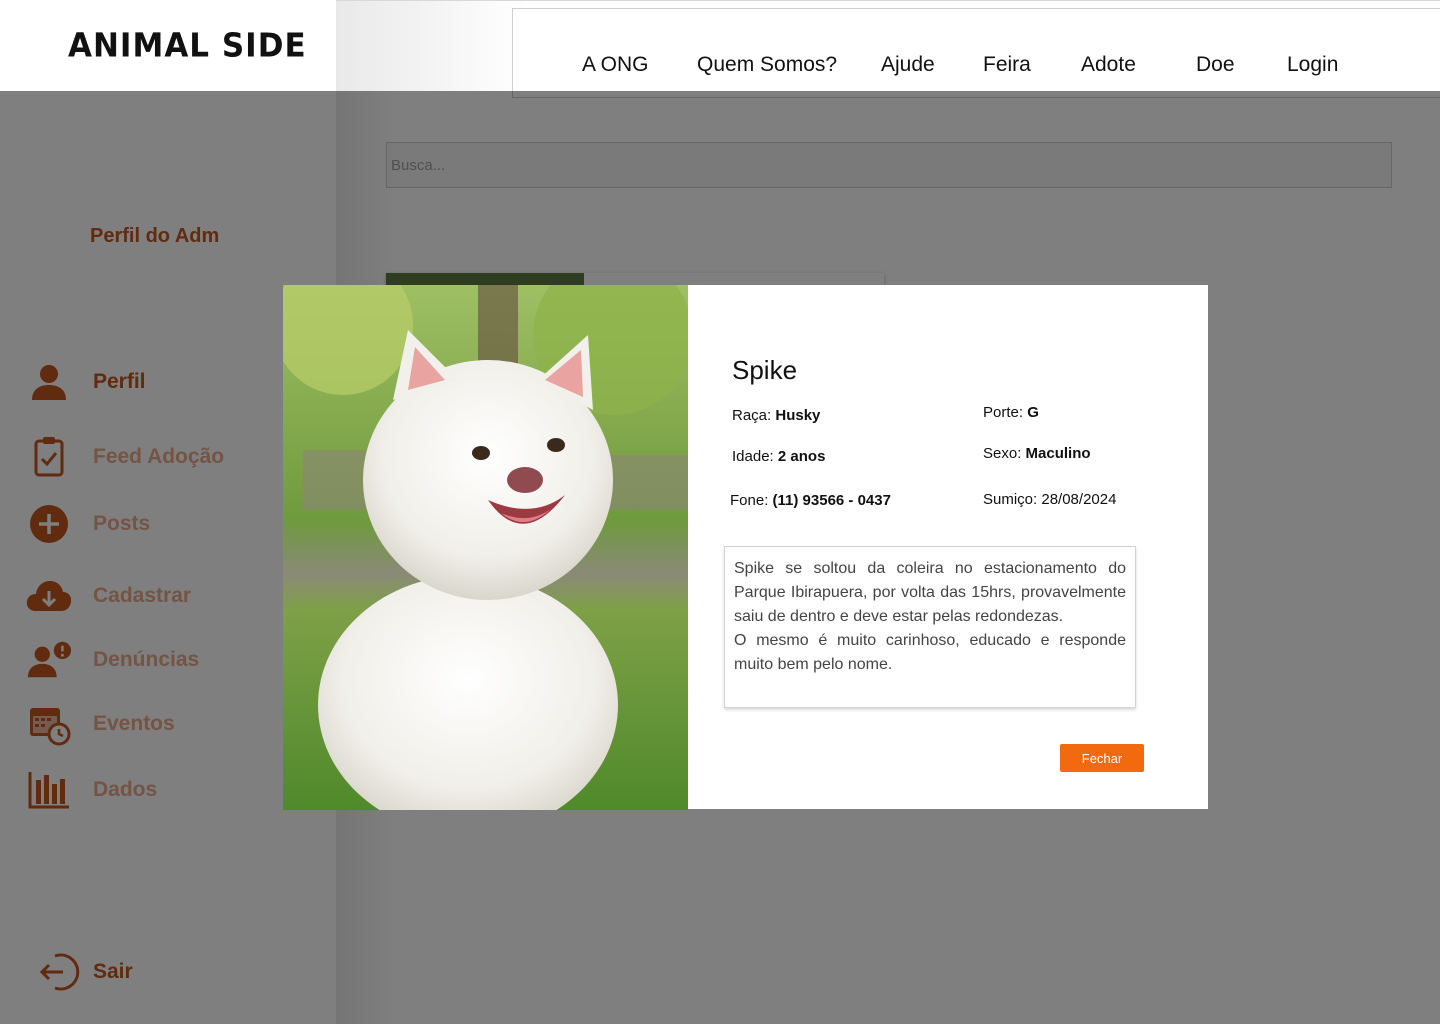 The width and height of the screenshot is (1440, 1024). What do you see at coordinates (1102, 758) in the screenshot?
I see `close-button: Fechar` at bounding box center [1102, 758].